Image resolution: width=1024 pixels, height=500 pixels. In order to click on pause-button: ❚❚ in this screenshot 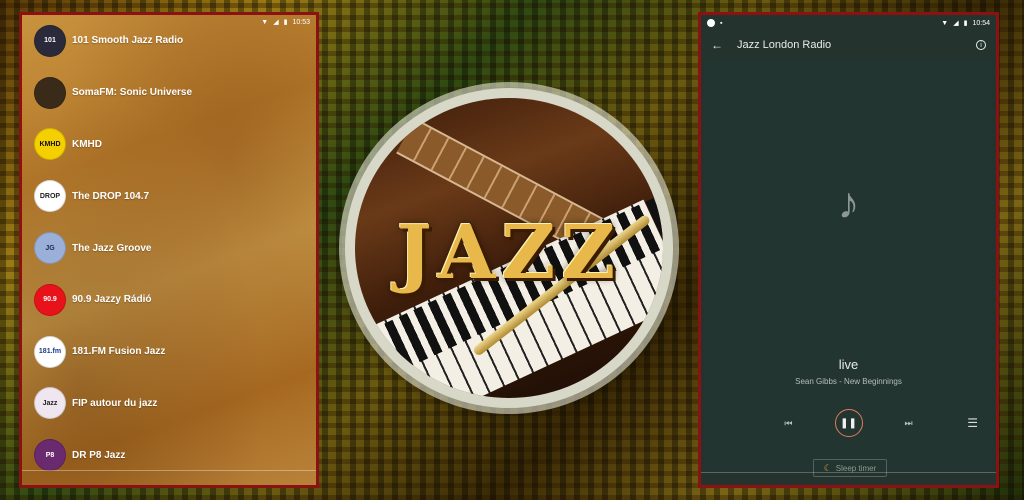, I will do `click(848, 423)`.